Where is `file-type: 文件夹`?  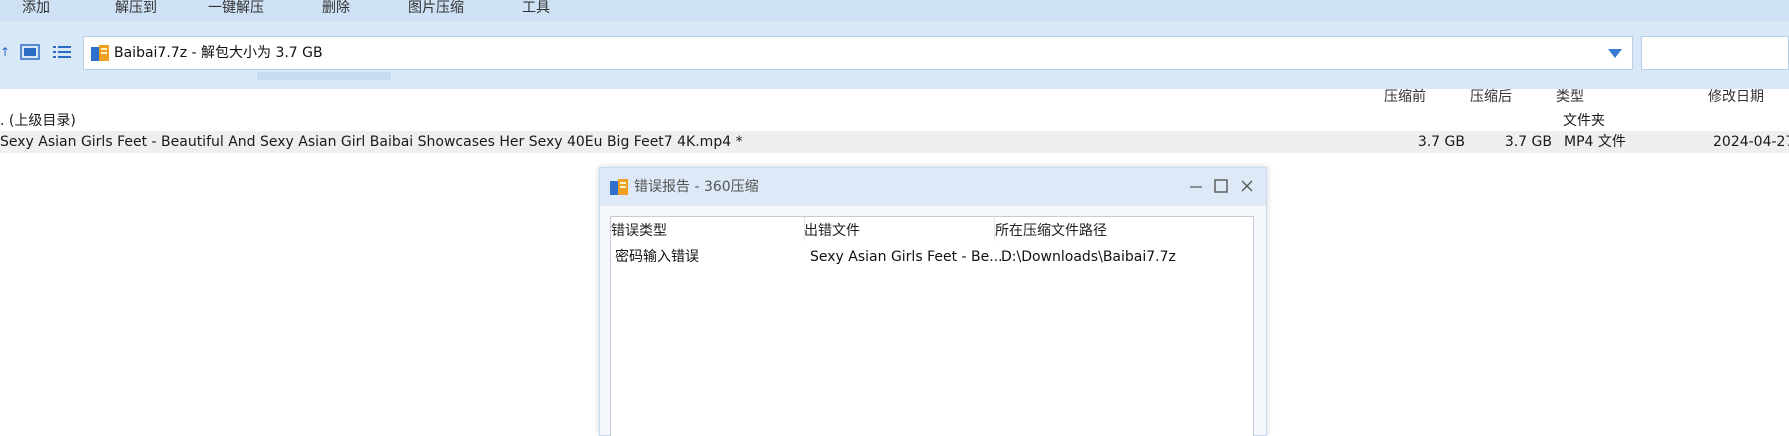
file-type: 文件夹 is located at coordinates (1584, 121).